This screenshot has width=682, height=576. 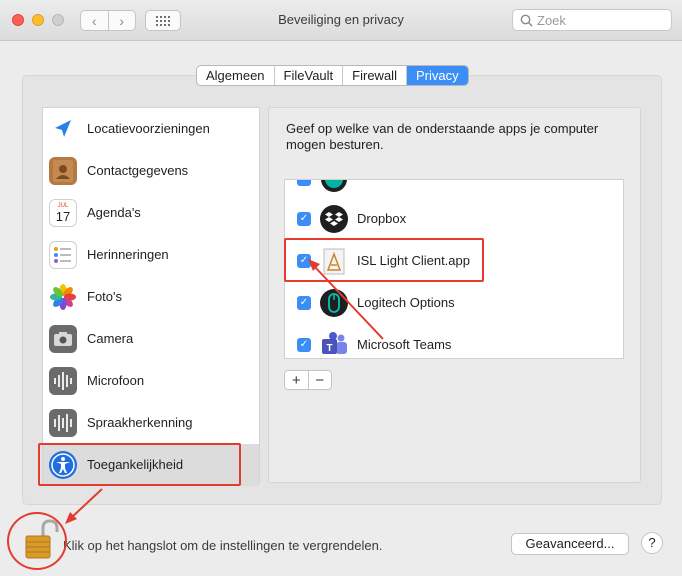 What do you see at coordinates (128, 254) in the screenshot?
I see `sidebar-item-label: Herinneringen` at bounding box center [128, 254].